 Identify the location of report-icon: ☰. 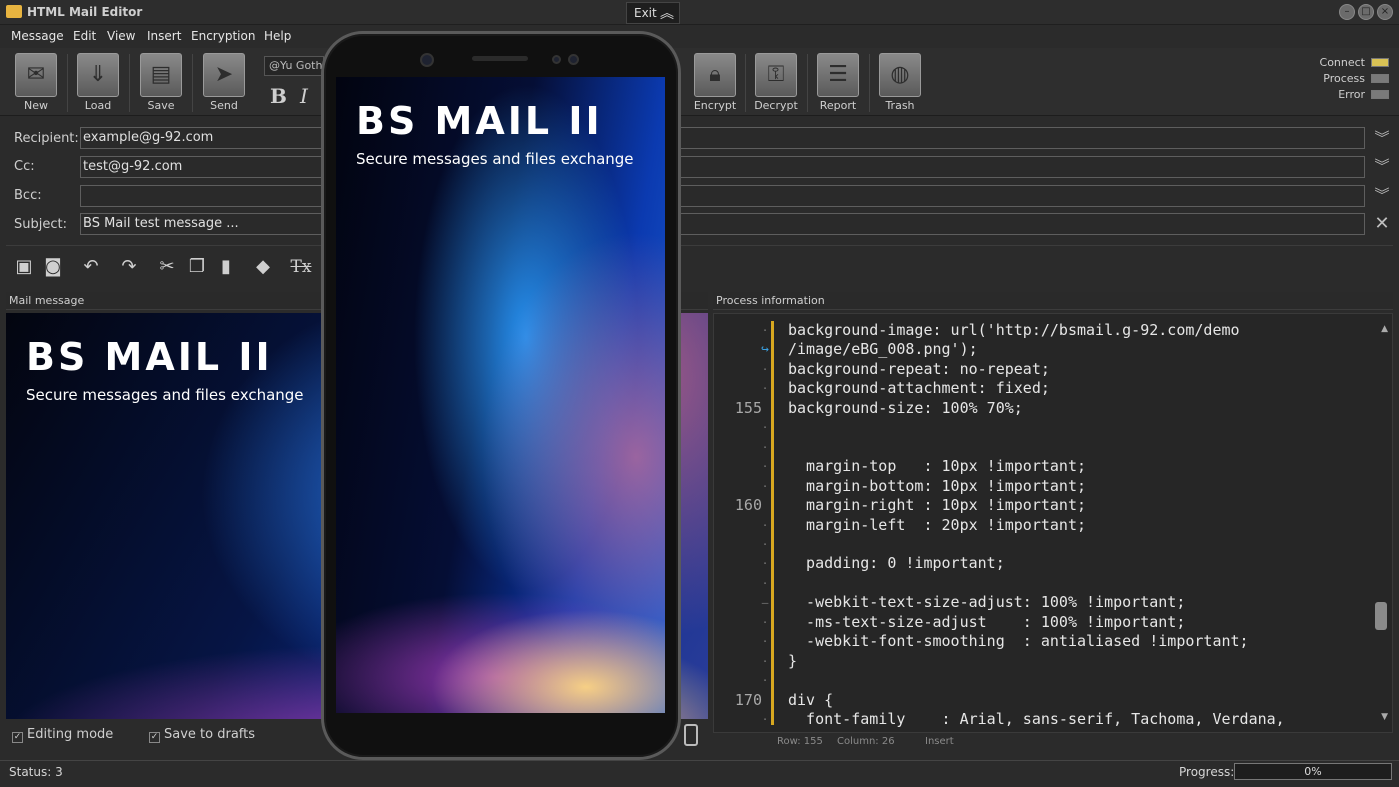
(838, 75).